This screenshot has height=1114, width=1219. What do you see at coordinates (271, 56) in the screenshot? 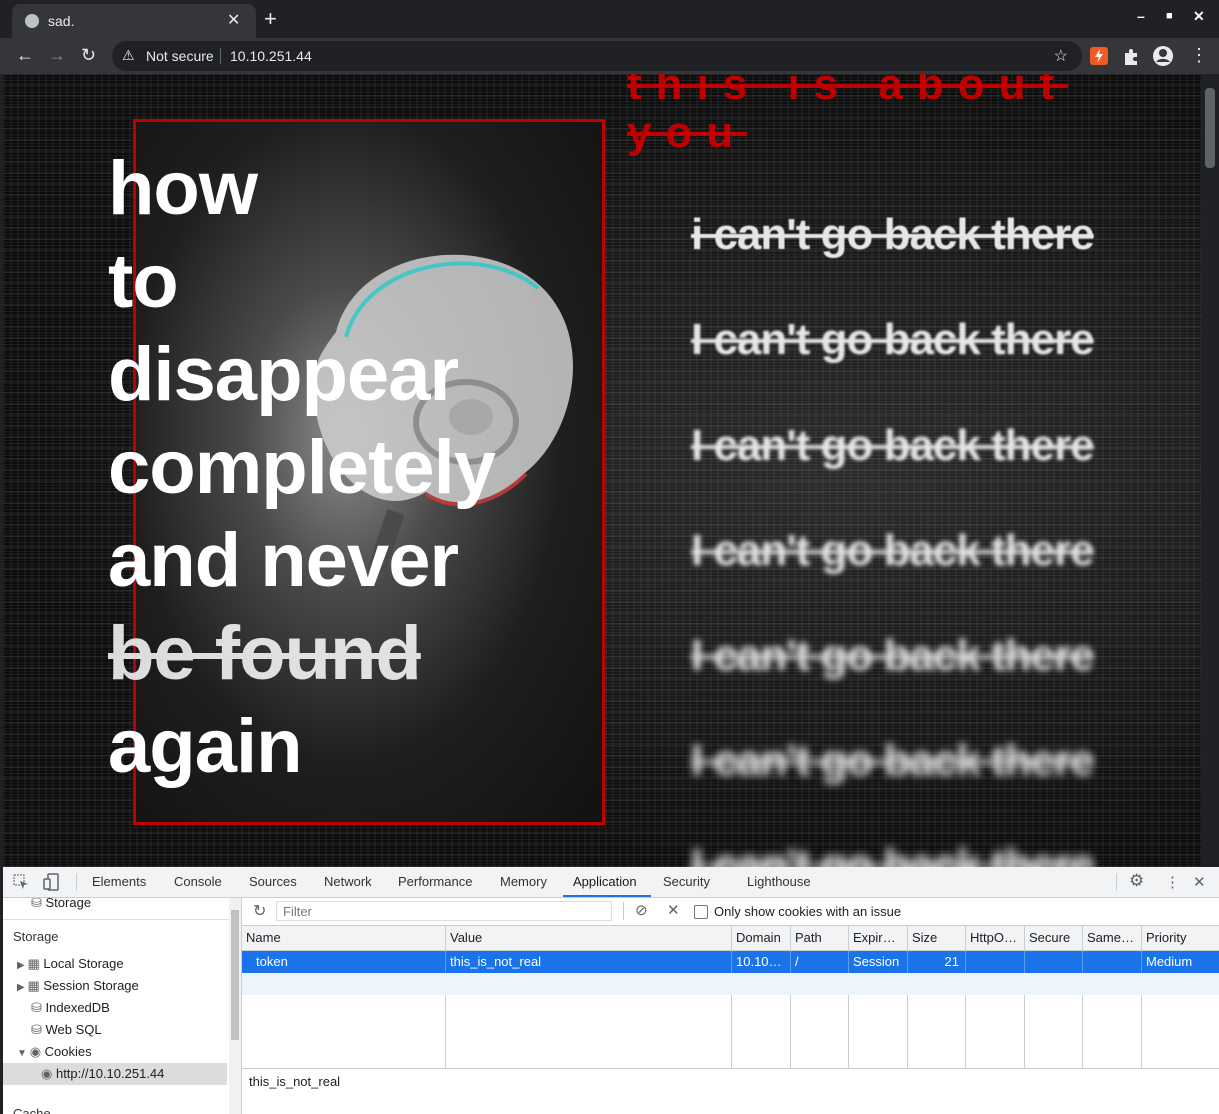
I see `url-text: 10.10.251.44` at bounding box center [271, 56].